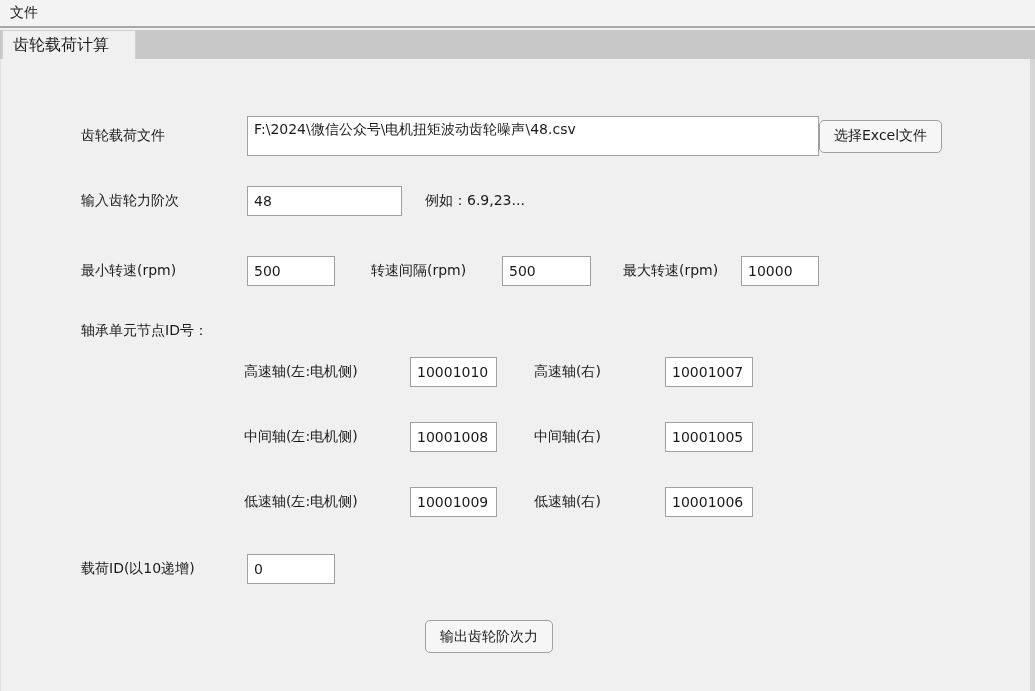 This screenshot has width=1035, height=691. I want to click on field-label: 低速轴(左:电机侧), so click(301, 502).